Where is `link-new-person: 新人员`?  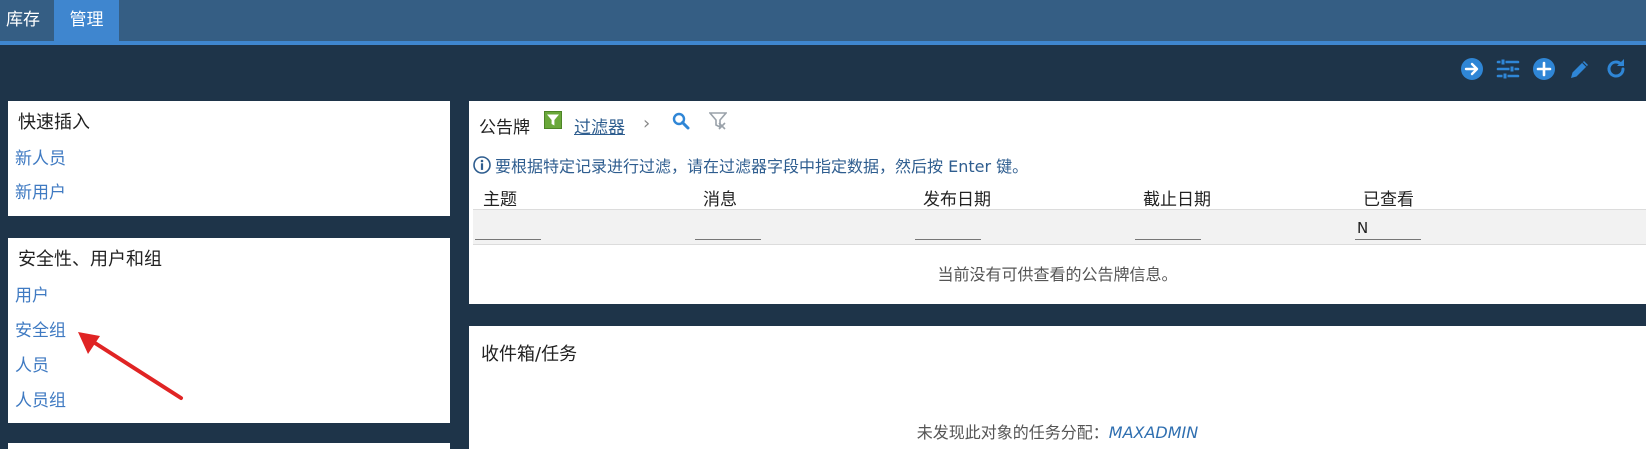 link-new-person: 新人员 is located at coordinates (40, 156).